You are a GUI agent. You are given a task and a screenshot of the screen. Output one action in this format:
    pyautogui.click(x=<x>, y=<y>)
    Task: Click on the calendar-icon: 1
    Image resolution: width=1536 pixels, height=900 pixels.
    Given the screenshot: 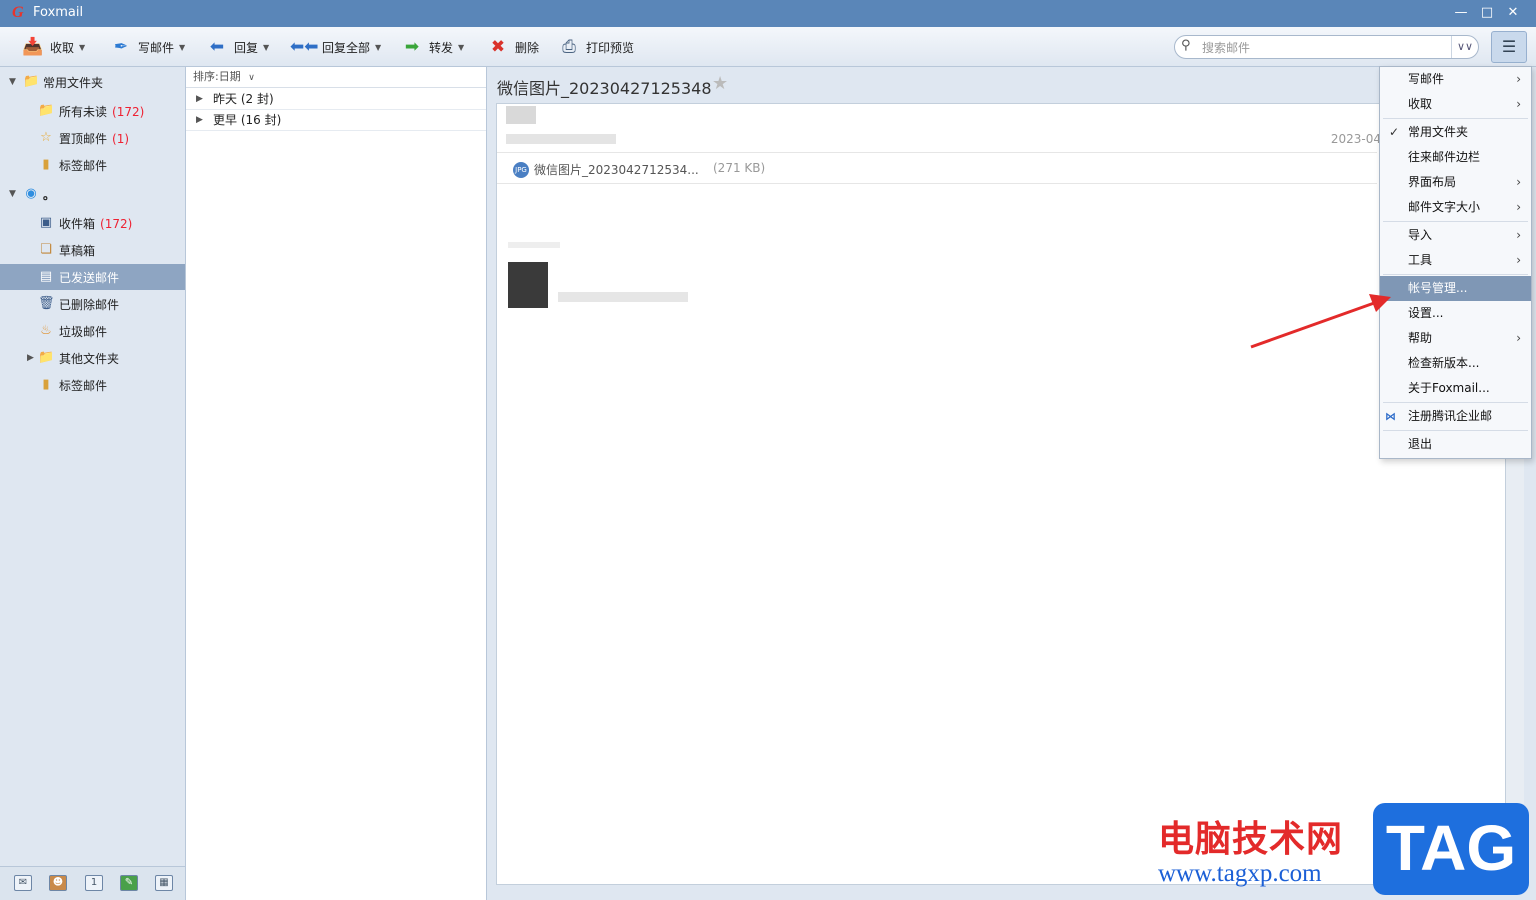 What is the action you would take?
    pyautogui.click(x=94, y=883)
    